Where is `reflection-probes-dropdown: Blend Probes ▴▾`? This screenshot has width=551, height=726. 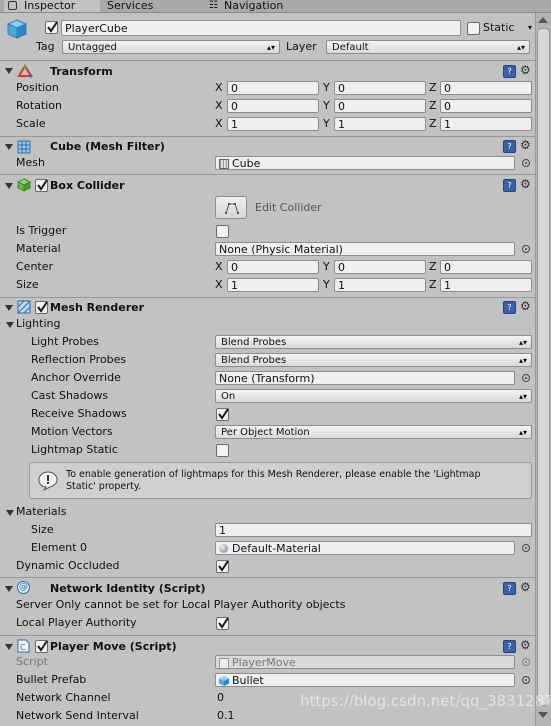
reflection-probes-dropdown: Blend Probes ▴▾ is located at coordinates (373, 360).